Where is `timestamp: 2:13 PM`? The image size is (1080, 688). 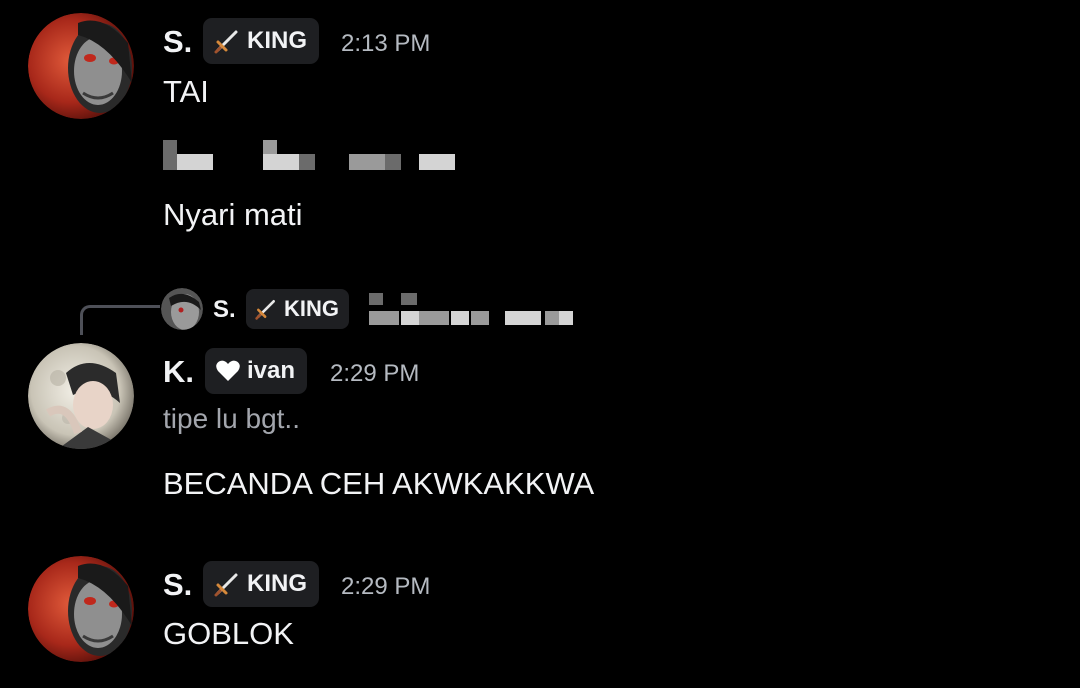
timestamp: 2:13 PM is located at coordinates (386, 43).